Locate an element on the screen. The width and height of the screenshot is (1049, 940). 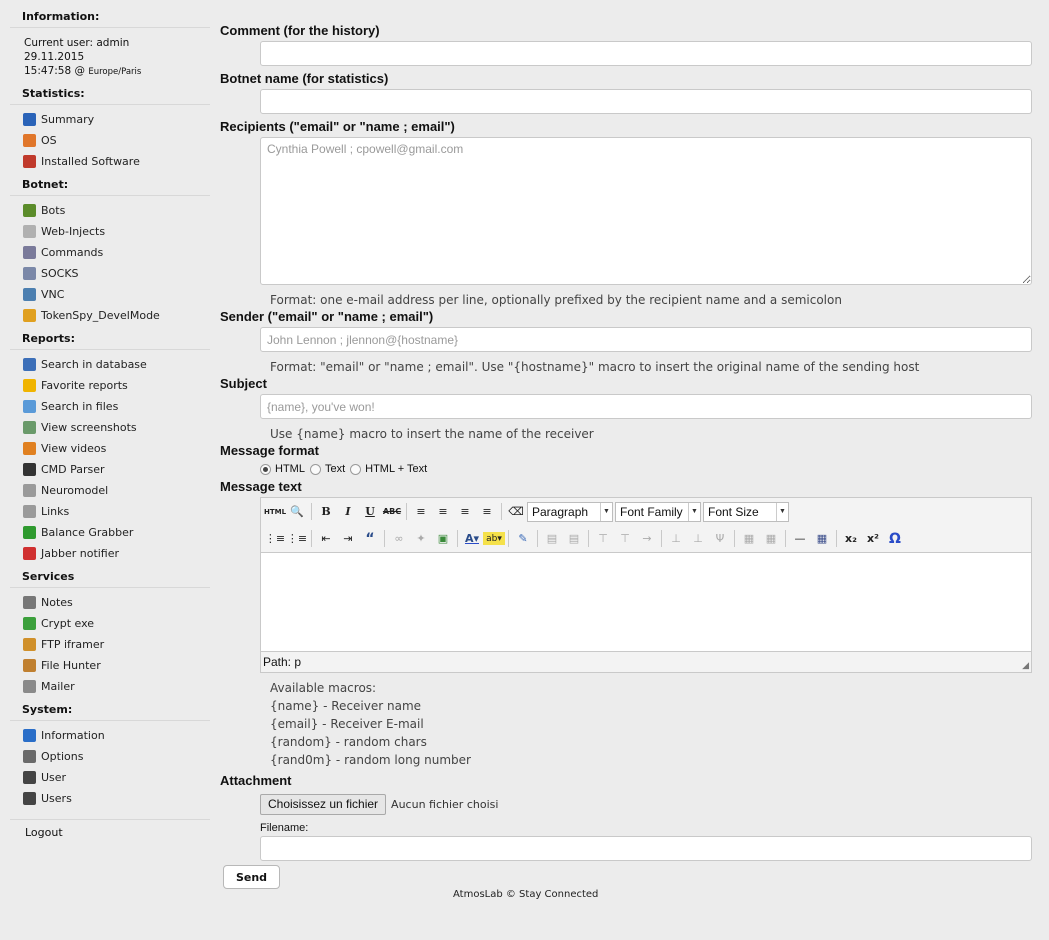
sidebar-item-options: Options is located at coordinates (110, 756).